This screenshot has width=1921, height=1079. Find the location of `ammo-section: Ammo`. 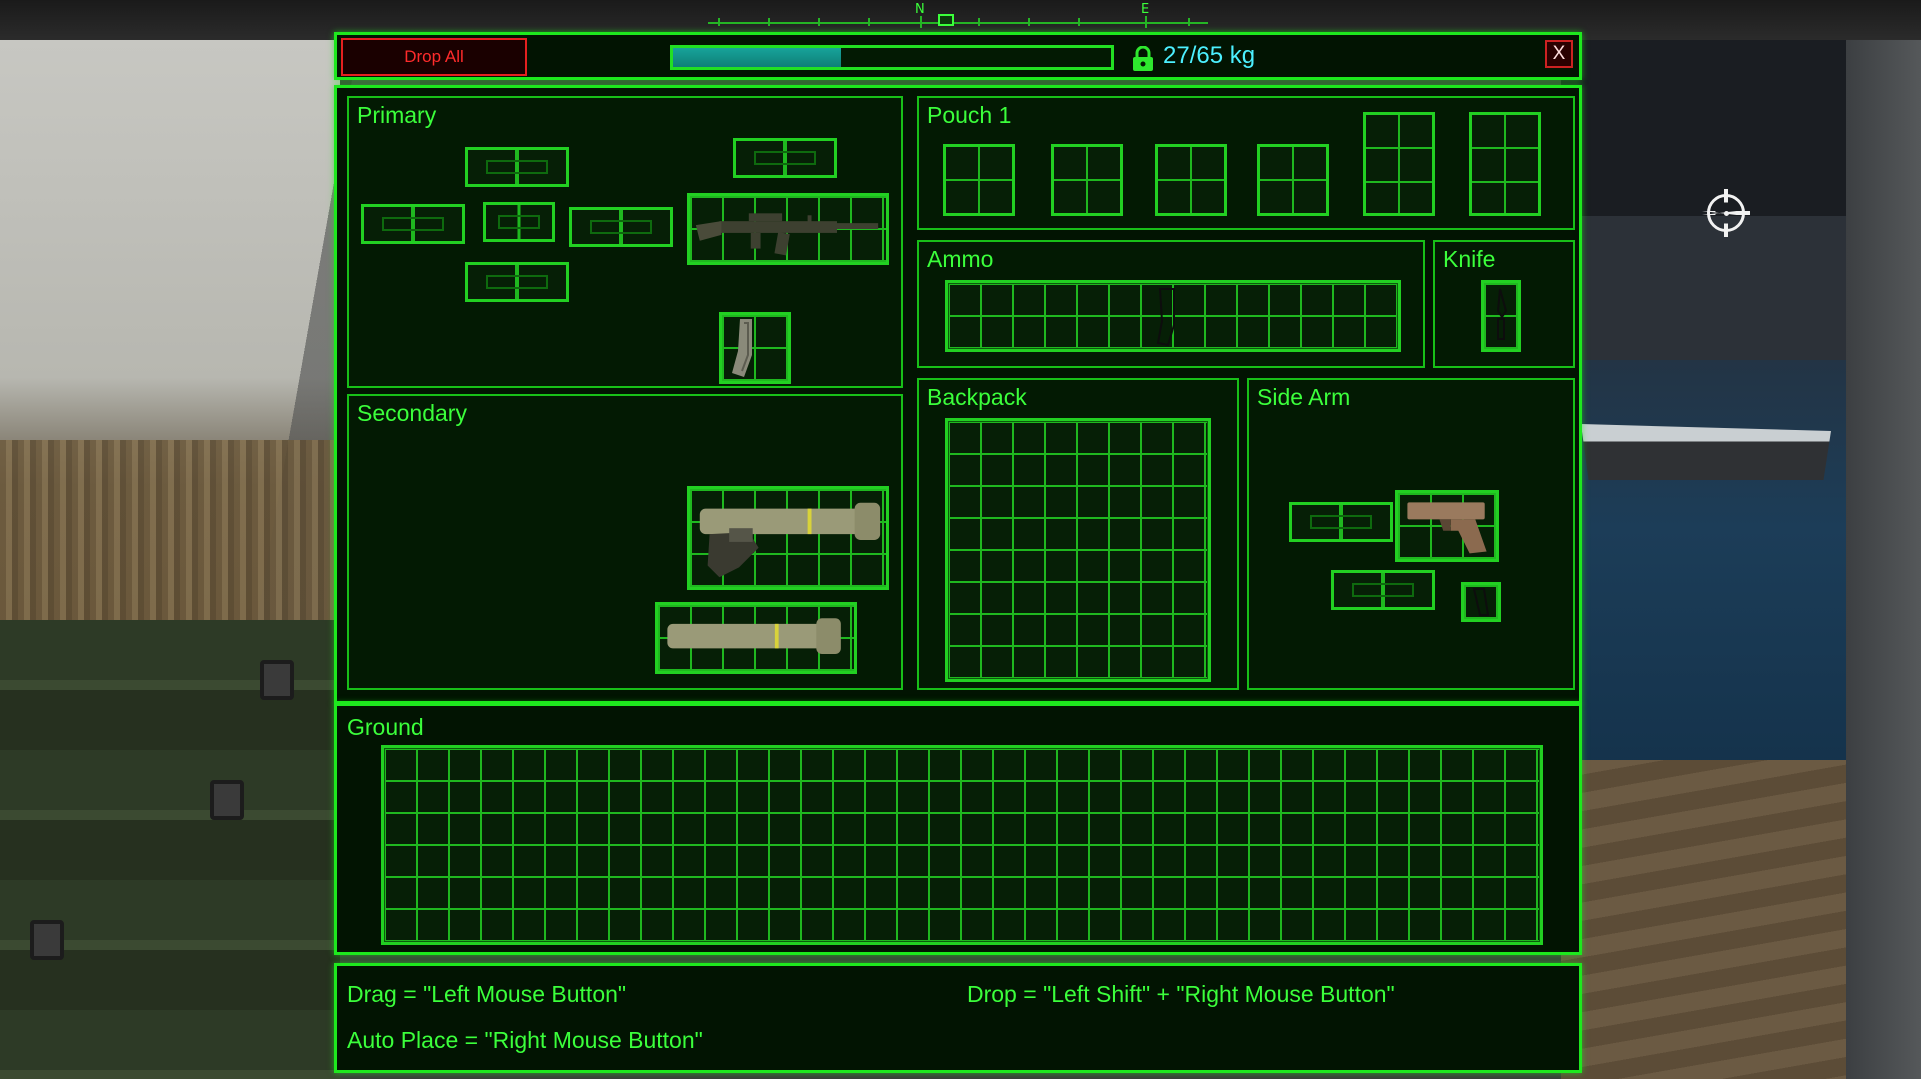

ammo-section: Ammo is located at coordinates (1171, 304).